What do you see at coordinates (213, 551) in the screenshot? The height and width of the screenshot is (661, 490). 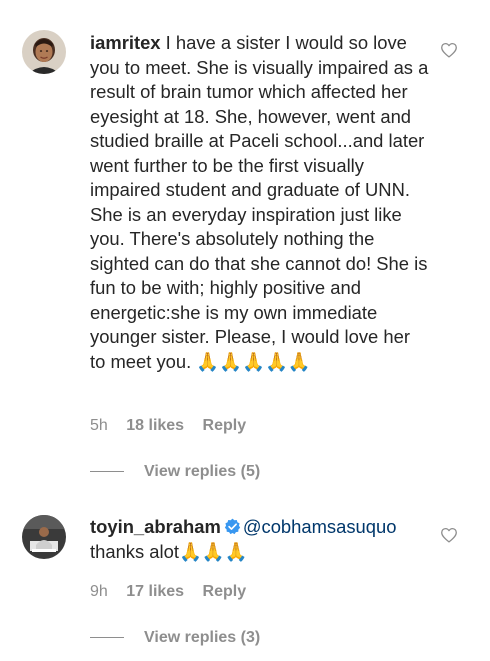 I see `praying-hands-emoji: 🙏🙏🙏` at bounding box center [213, 551].